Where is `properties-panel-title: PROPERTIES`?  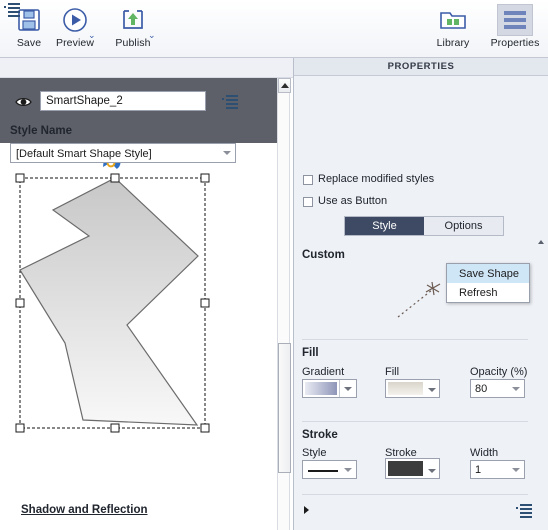 properties-panel-title: PROPERTIES is located at coordinates (421, 66).